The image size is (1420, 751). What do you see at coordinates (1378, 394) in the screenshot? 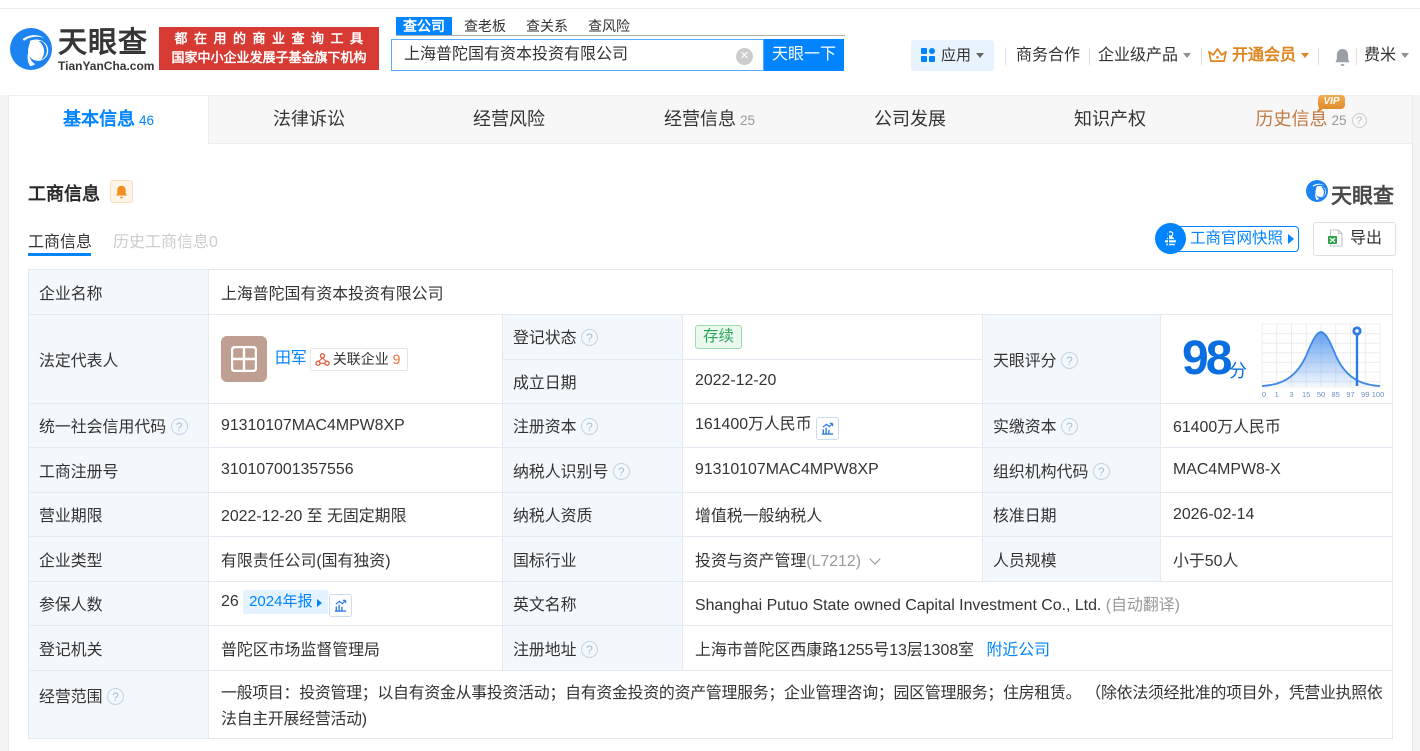
I see `svg-text: 100` at bounding box center [1378, 394].